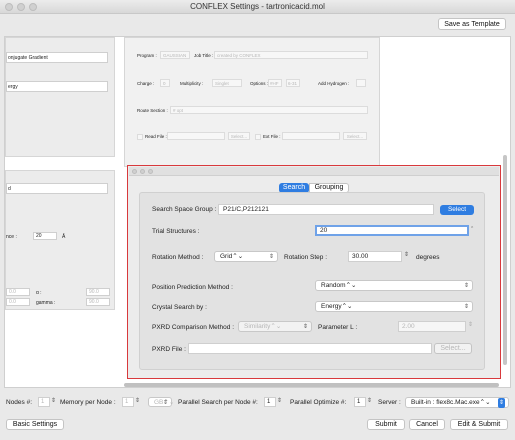 The width and height of the screenshot is (515, 440). Describe the element at coordinates (128, 402) in the screenshot. I see `memory-input: 1` at that location.